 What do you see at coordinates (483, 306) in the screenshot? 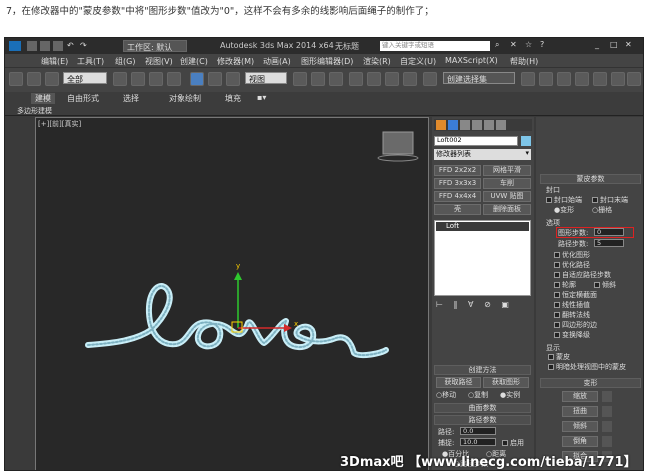
I see `stack-tools-icons: ⊢ ‖ ∀ ⊘ ▣` at bounding box center [483, 306].